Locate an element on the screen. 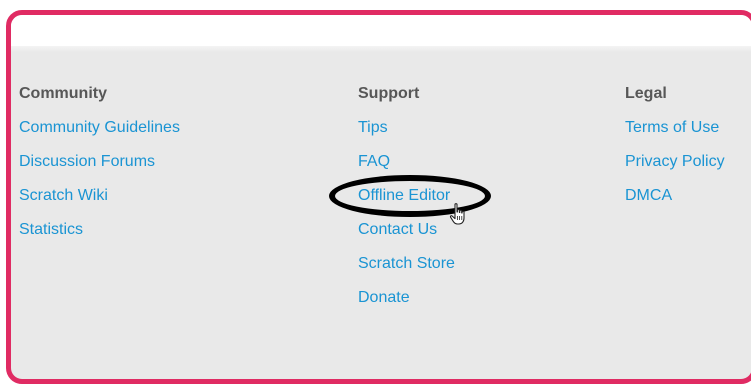 The width and height of the screenshot is (751, 384). link-label: Offline Editor is located at coordinates (404, 195).